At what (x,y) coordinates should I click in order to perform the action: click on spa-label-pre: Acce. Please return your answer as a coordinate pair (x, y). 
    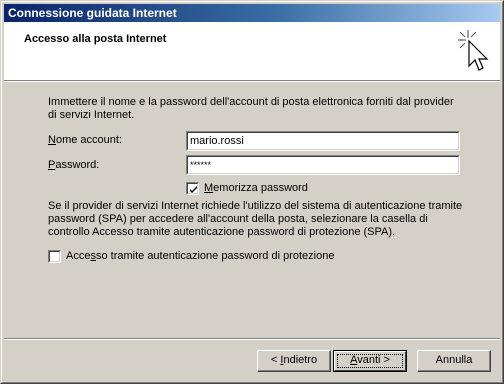
    Looking at the image, I should click on (78, 256).